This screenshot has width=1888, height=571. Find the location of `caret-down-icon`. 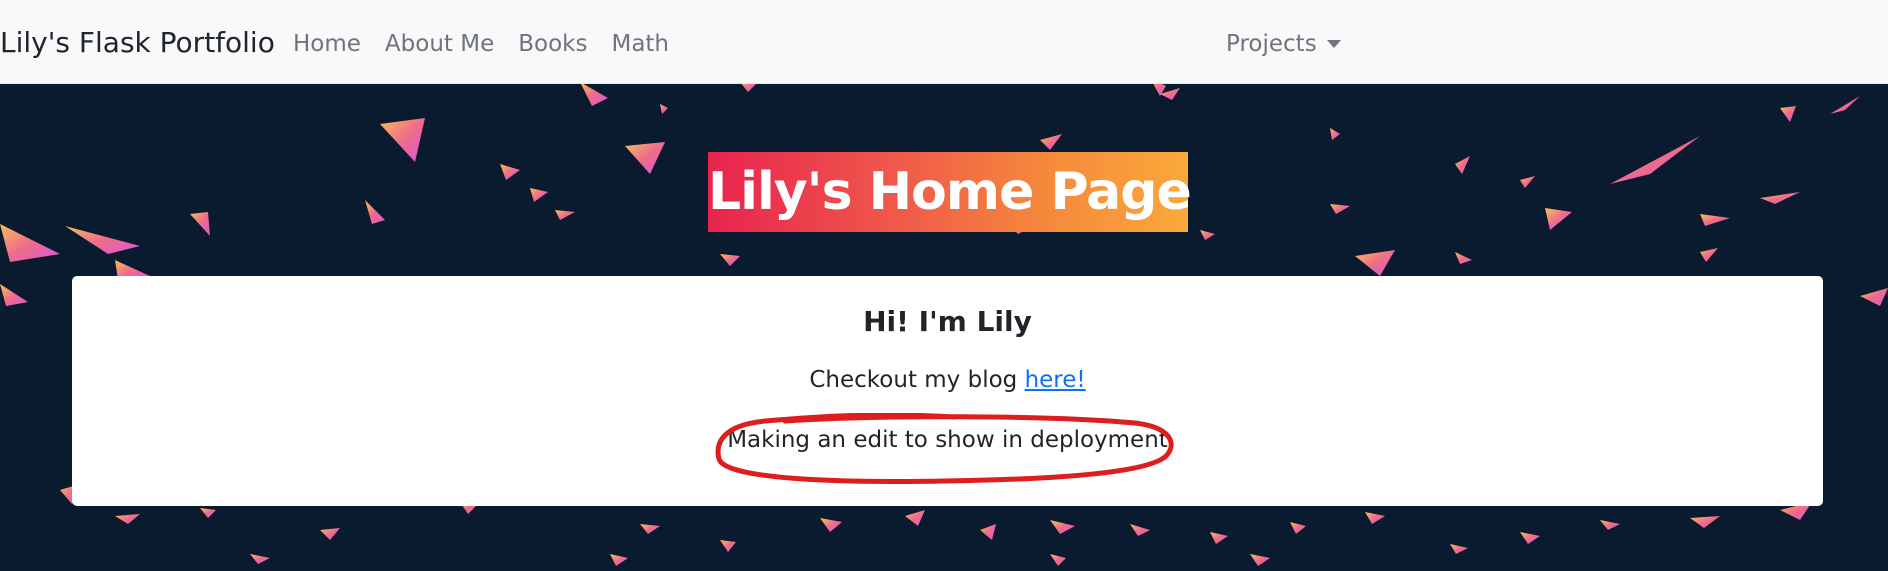

caret-down-icon is located at coordinates (1333, 44).